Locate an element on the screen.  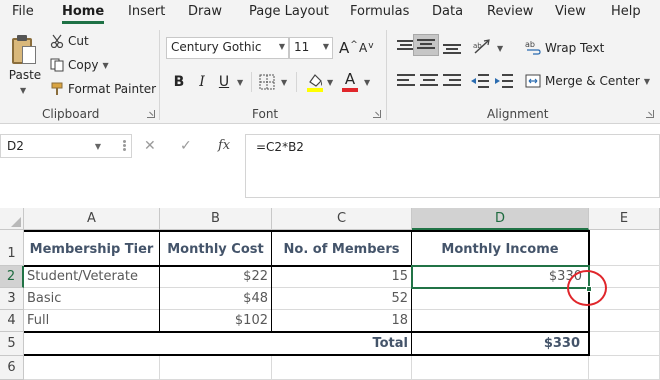
format-painter-button: Format Painter is located at coordinates (103, 89).